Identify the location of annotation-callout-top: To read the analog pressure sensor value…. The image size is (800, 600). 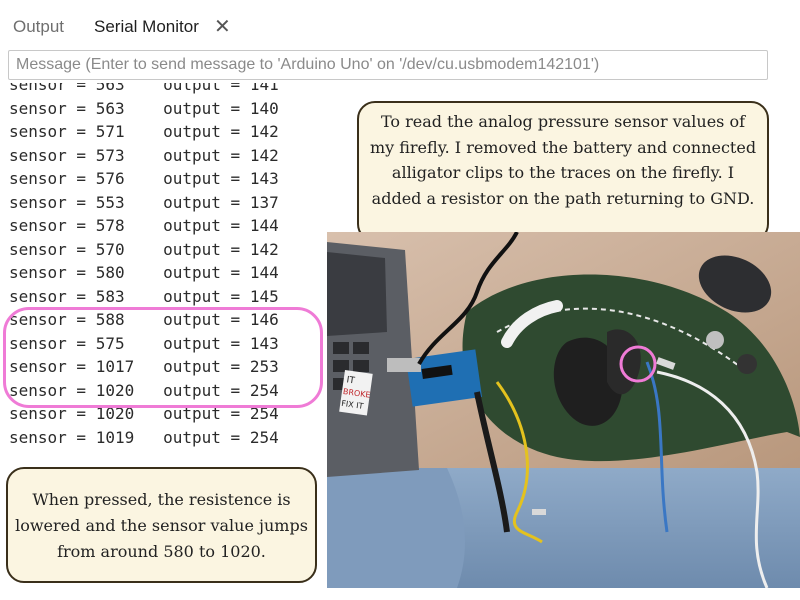
(563, 171).